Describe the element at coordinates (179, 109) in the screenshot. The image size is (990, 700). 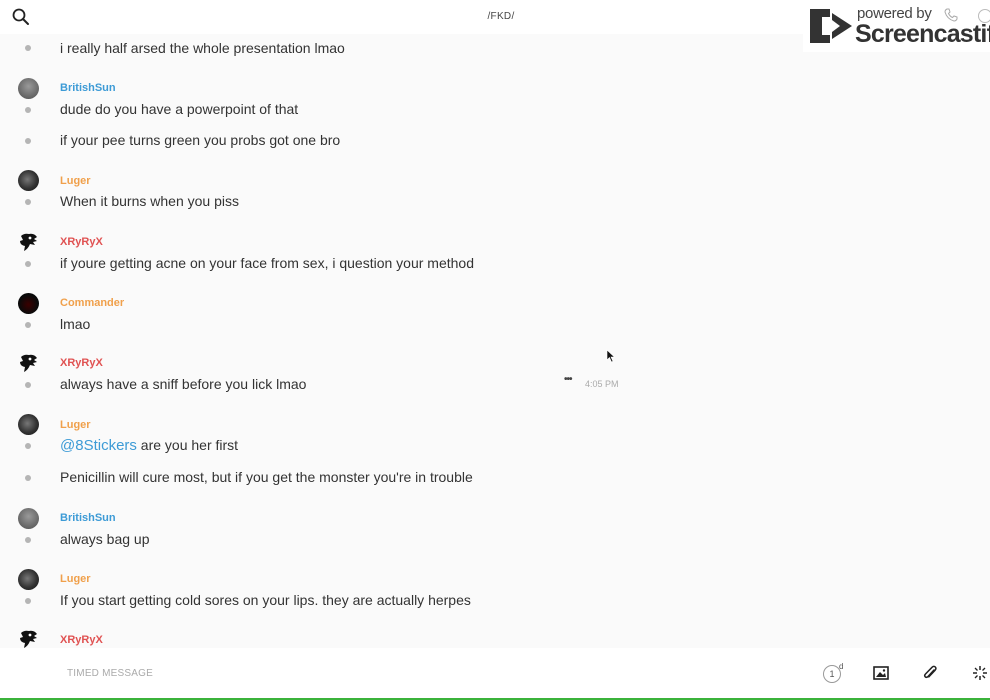
I see `message-text: dude do you have a powerpoint of that` at that location.